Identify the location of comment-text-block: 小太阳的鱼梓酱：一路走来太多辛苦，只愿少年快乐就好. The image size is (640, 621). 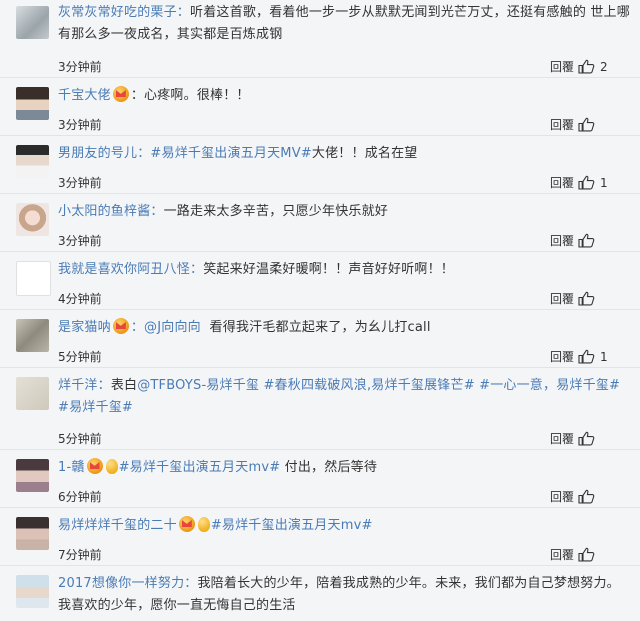
(344, 212).